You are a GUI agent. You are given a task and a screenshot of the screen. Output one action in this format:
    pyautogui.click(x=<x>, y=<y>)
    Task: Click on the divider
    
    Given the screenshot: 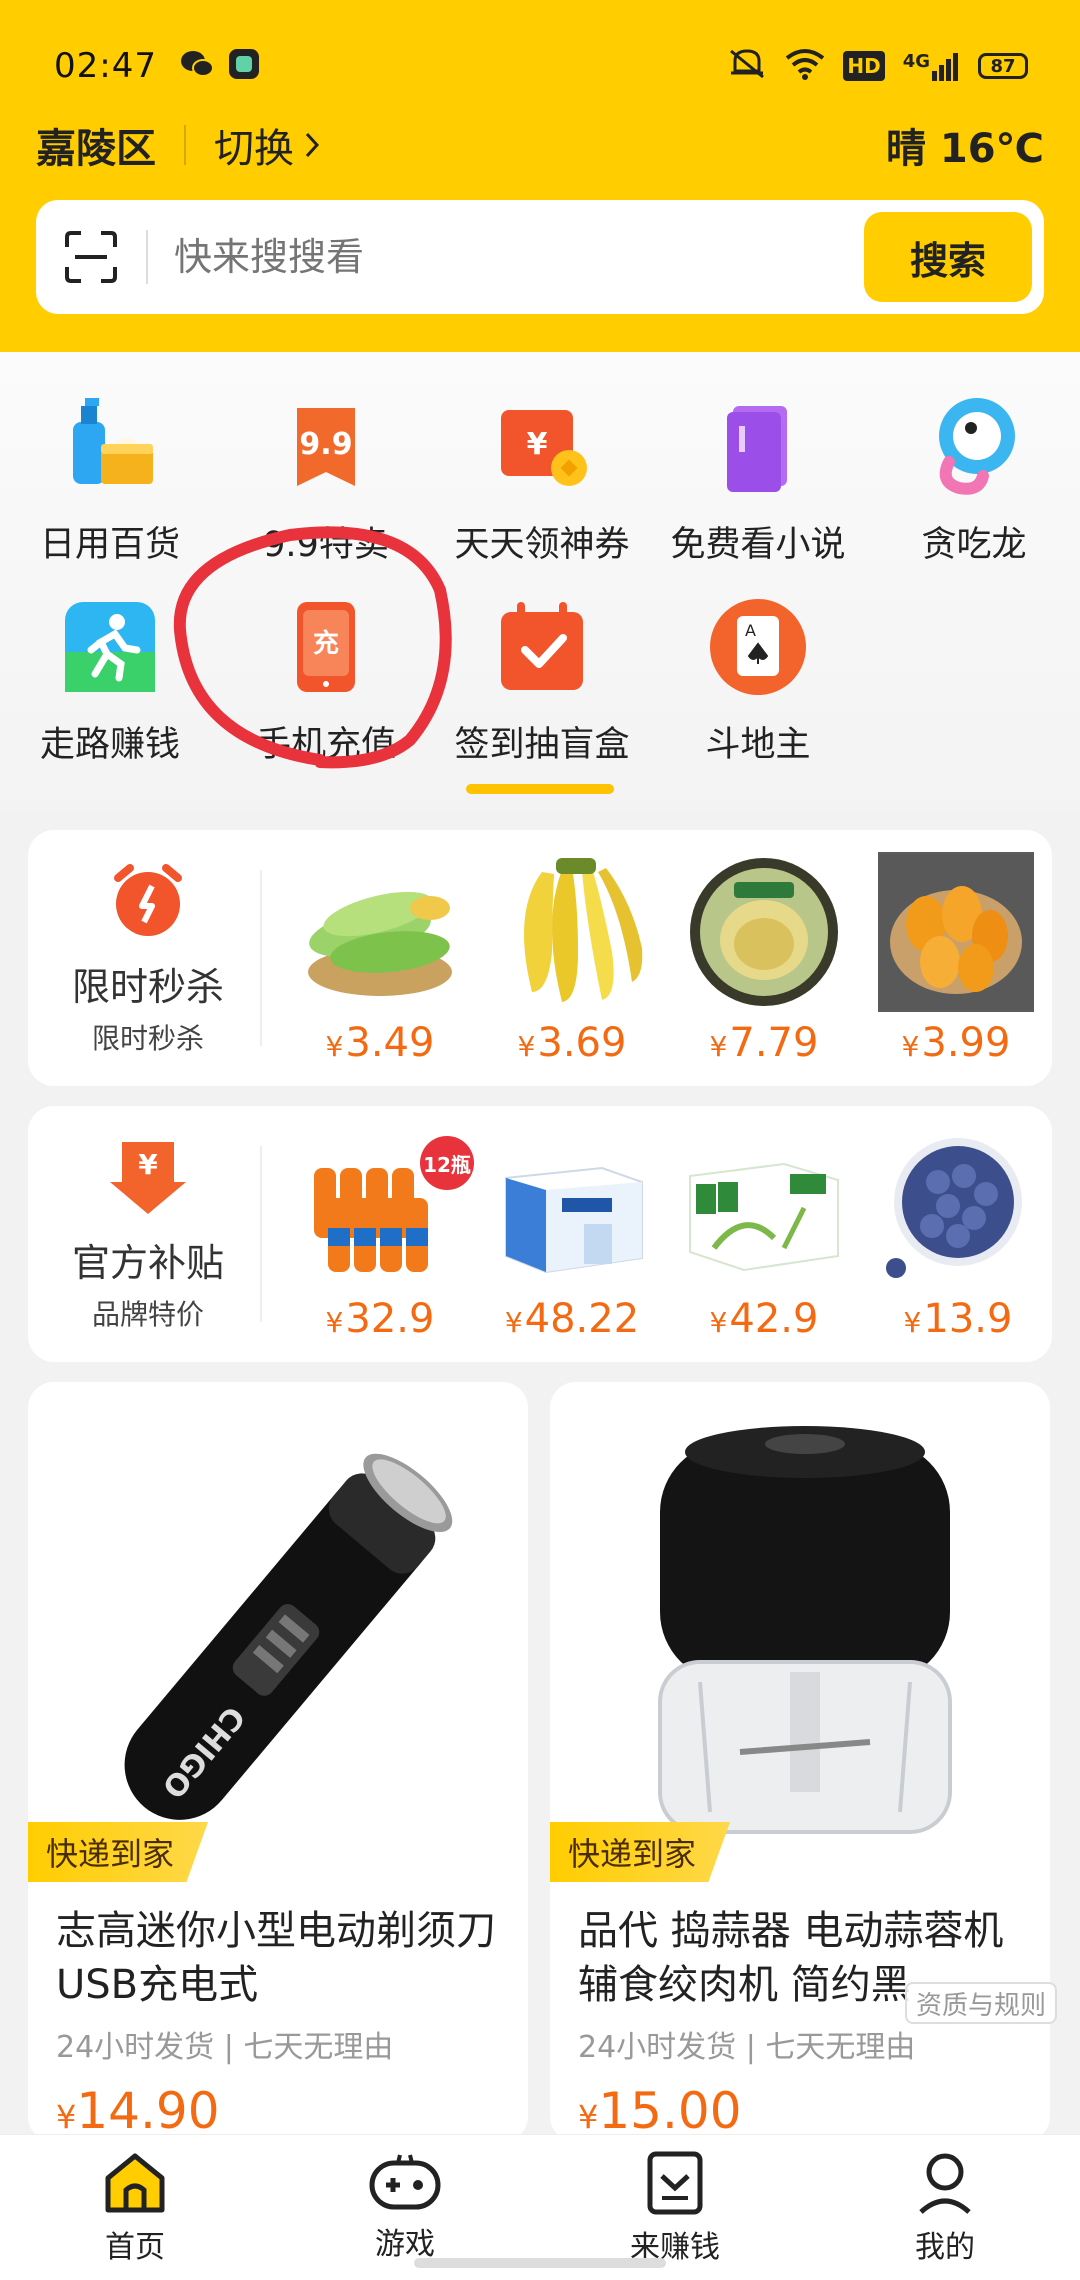 What is the action you would take?
    pyautogui.click(x=185, y=145)
    